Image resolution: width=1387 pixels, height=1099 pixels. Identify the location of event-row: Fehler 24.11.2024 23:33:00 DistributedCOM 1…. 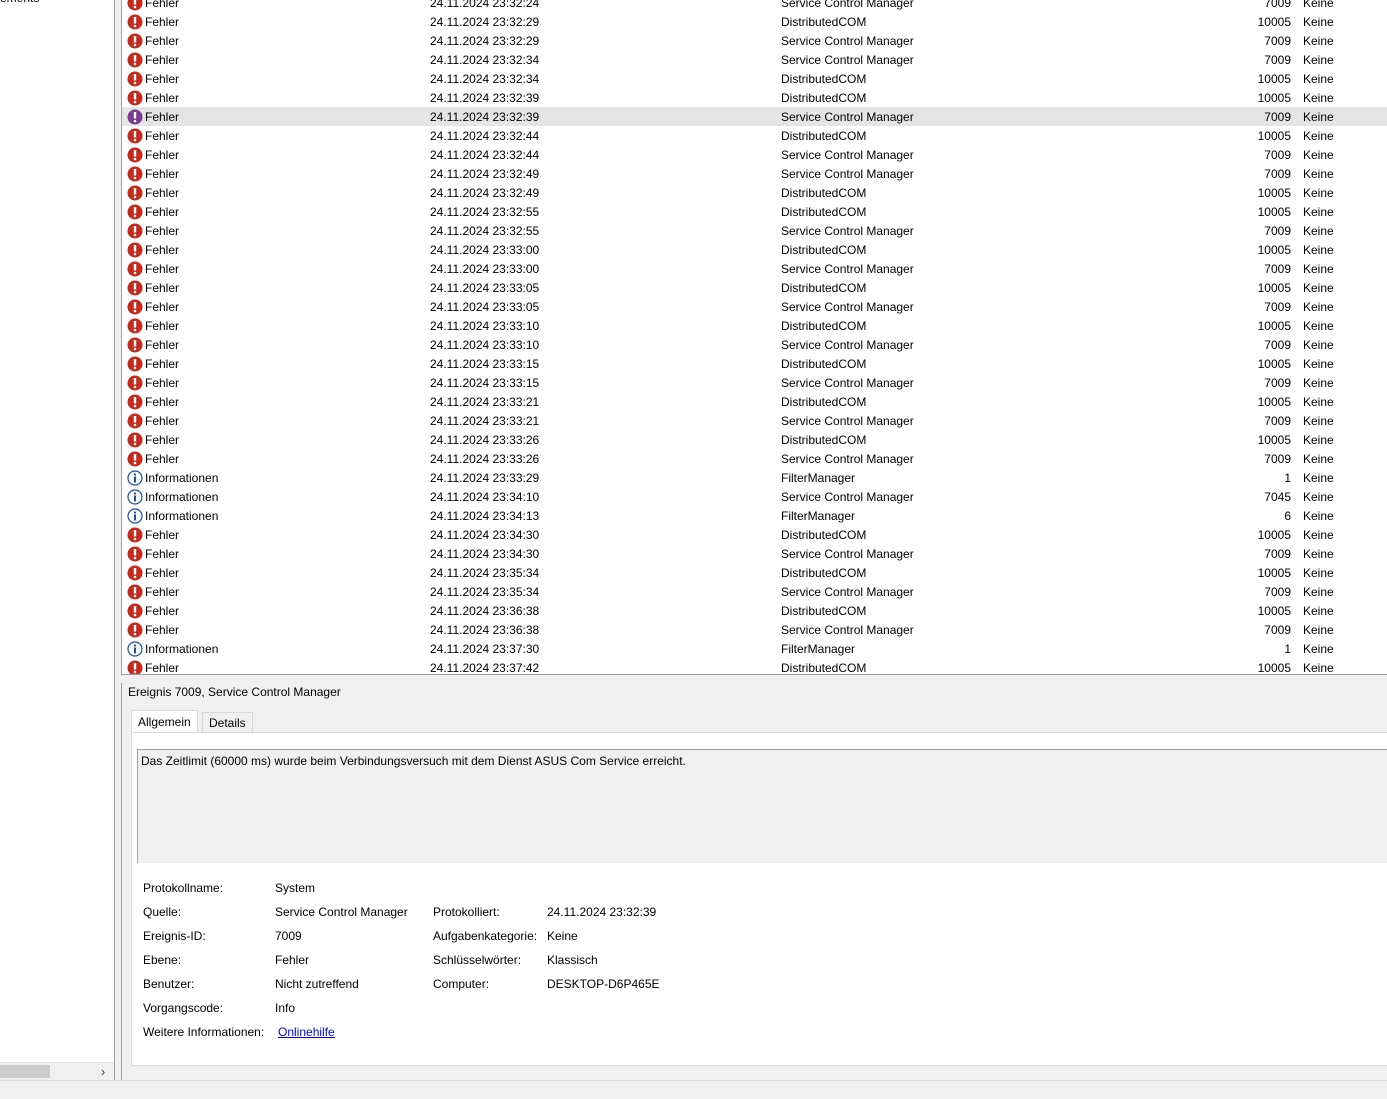
(754, 249).